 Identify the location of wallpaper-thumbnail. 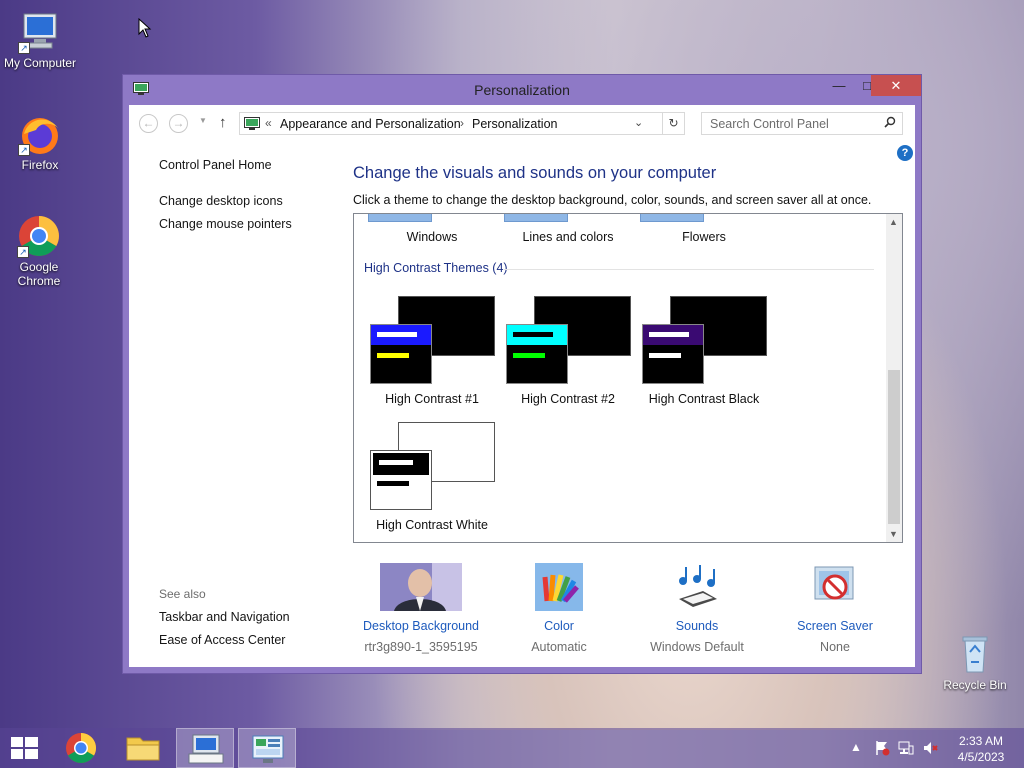
(421, 587).